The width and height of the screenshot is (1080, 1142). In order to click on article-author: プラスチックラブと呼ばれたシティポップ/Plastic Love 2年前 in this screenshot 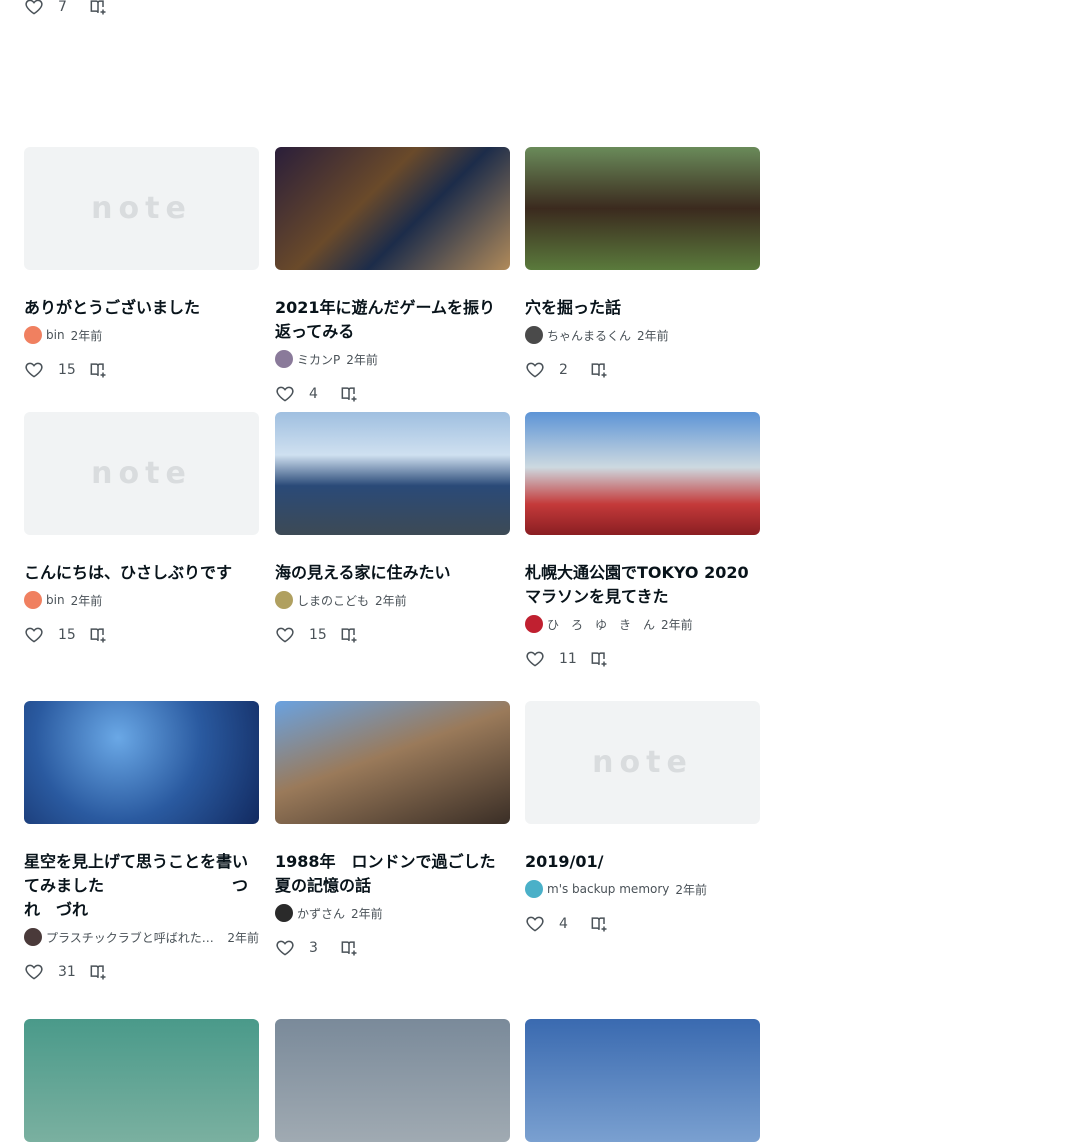, I will do `click(141, 937)`.